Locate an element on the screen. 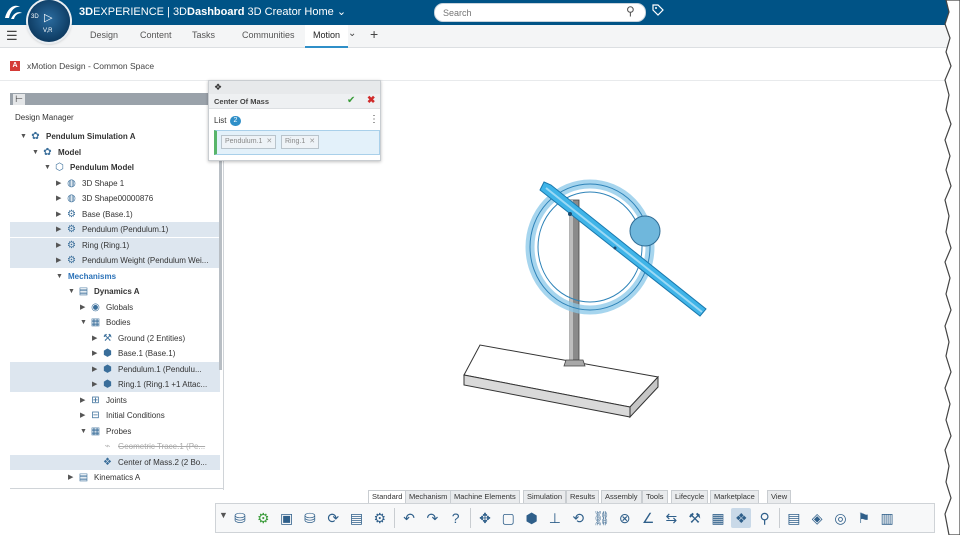 The width and height of the screenshot is (960, 538). redo-icon: ↷ is located at coordinates (432, 518).